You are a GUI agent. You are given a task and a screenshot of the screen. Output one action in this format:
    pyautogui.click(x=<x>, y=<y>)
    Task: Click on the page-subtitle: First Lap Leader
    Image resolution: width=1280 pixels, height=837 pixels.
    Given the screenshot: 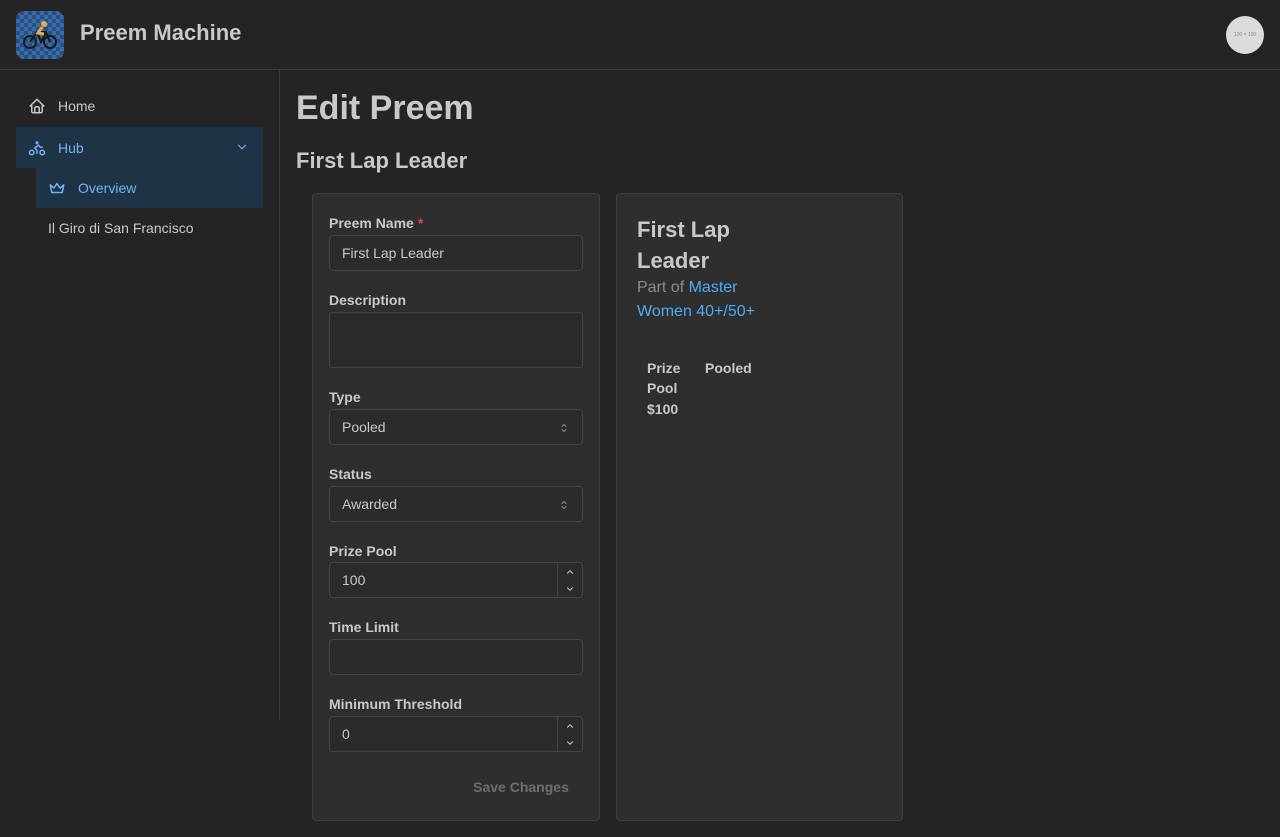 What is the action you would take?
    pyautogui.click(x=382, y=160)
    